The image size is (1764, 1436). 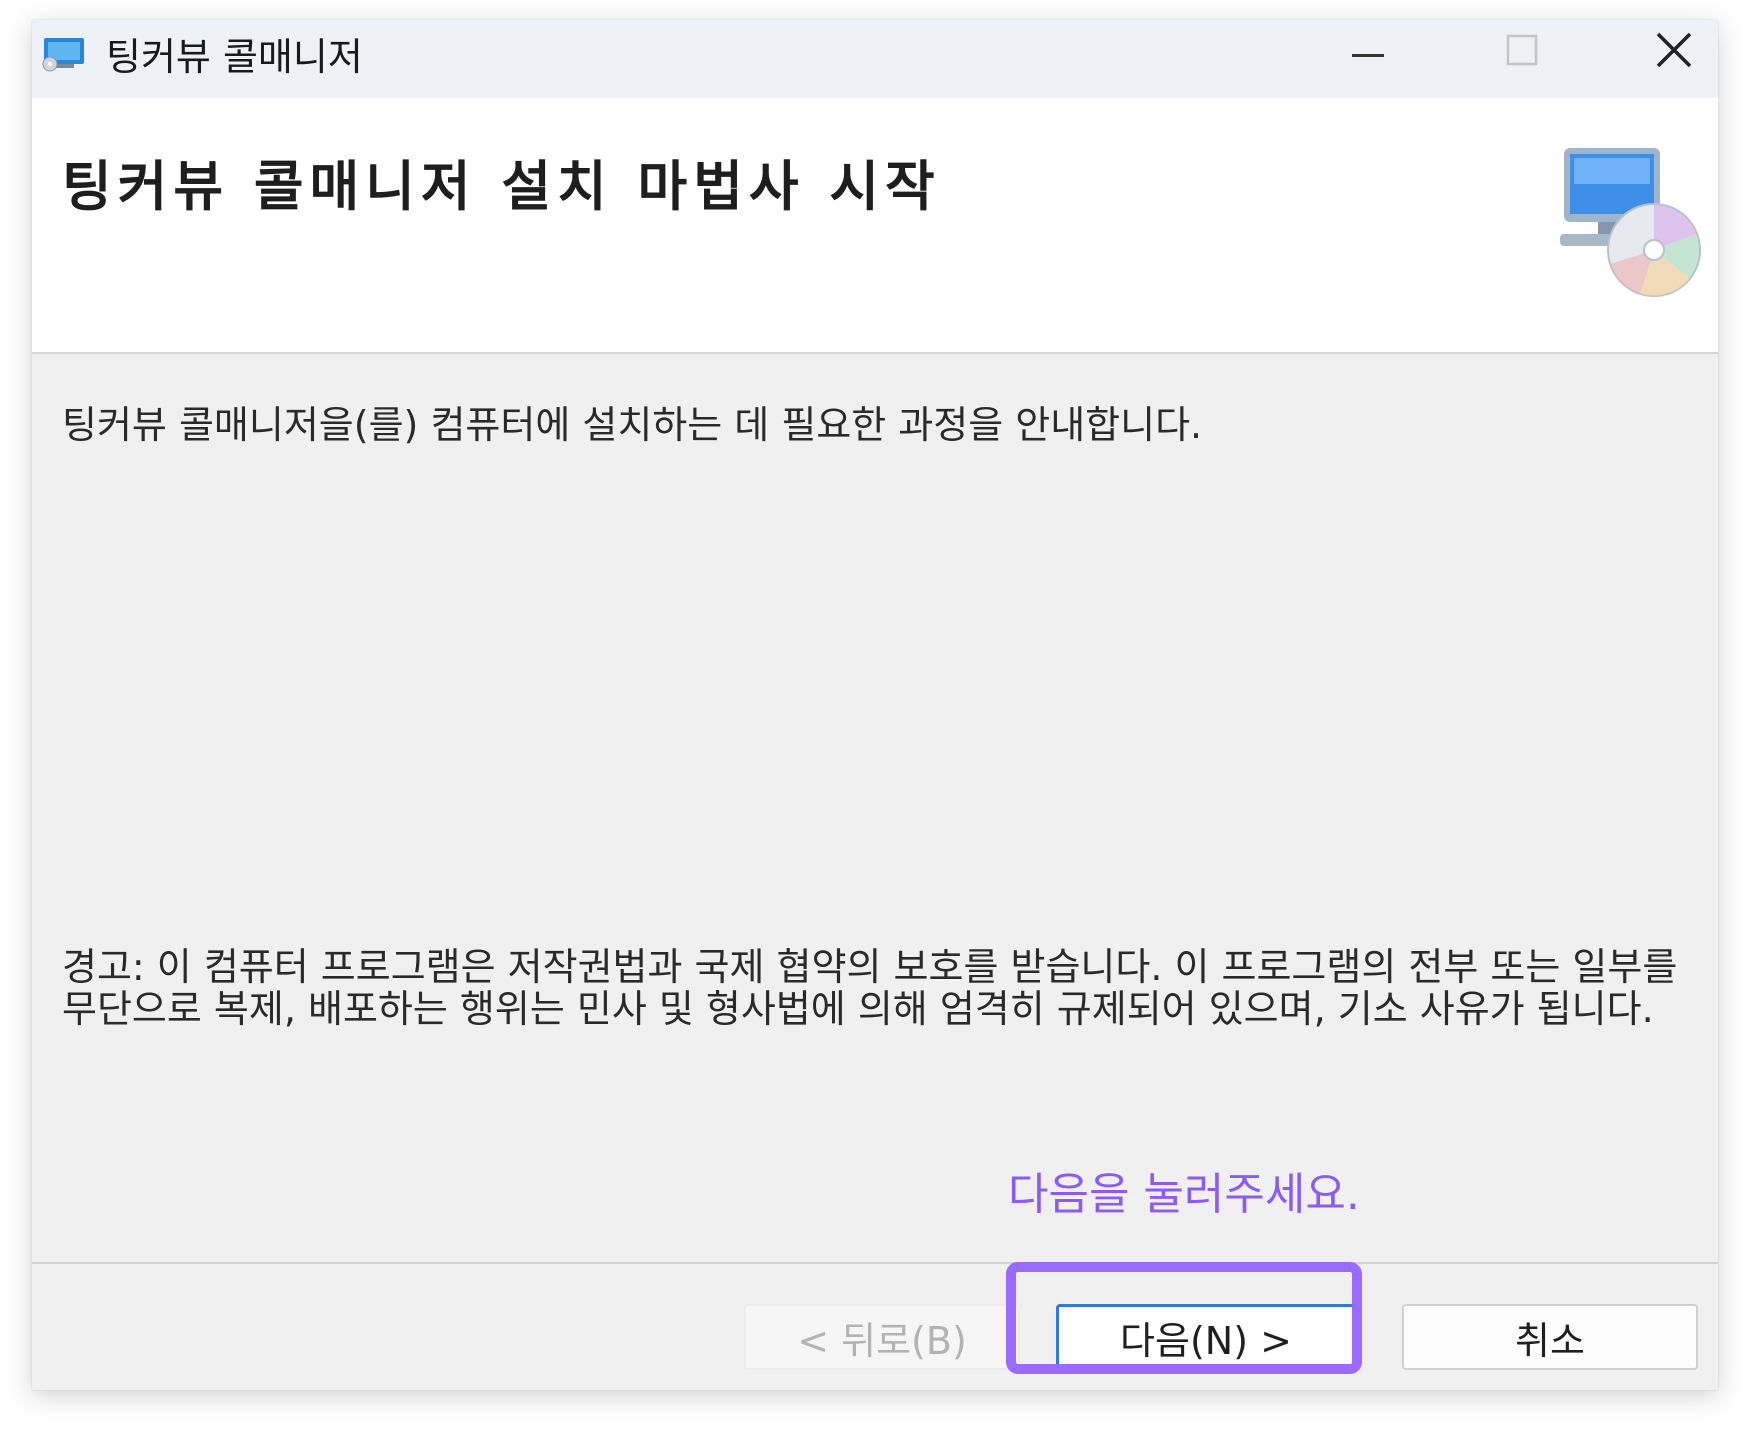 I want to click on next-button-highlight, so click(x=1184, y=1318).